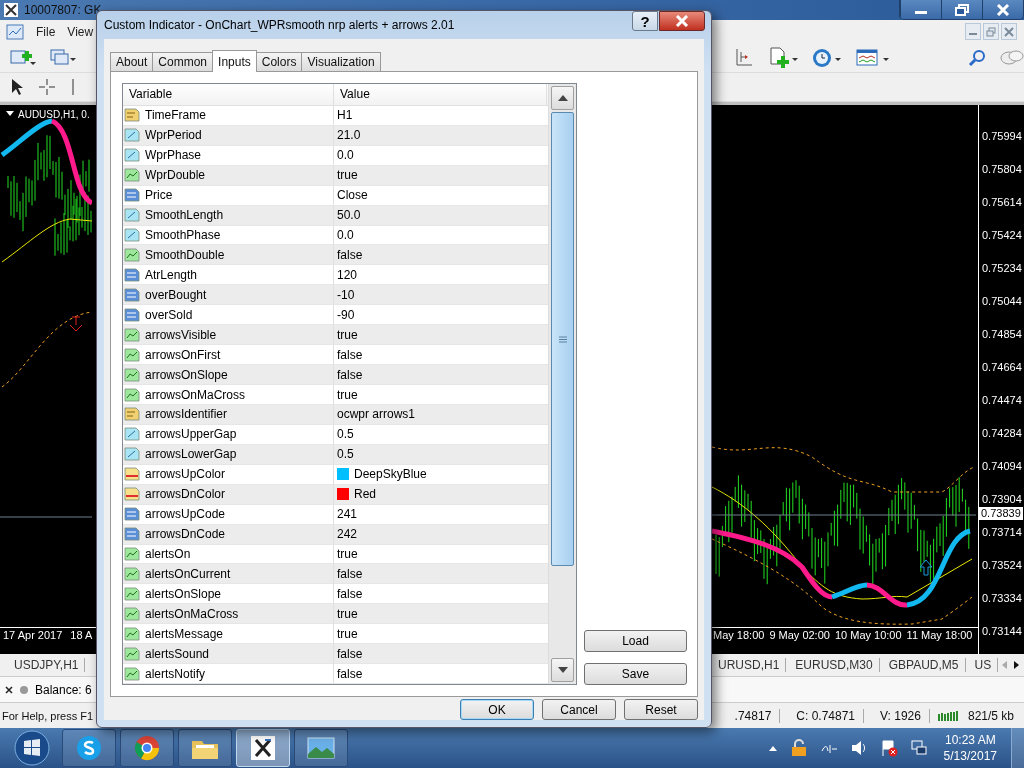  What do you see at coordinates (739, 634) in the screenshot?
I see `time-label: May 18:00` at bounding box center [739, 634].